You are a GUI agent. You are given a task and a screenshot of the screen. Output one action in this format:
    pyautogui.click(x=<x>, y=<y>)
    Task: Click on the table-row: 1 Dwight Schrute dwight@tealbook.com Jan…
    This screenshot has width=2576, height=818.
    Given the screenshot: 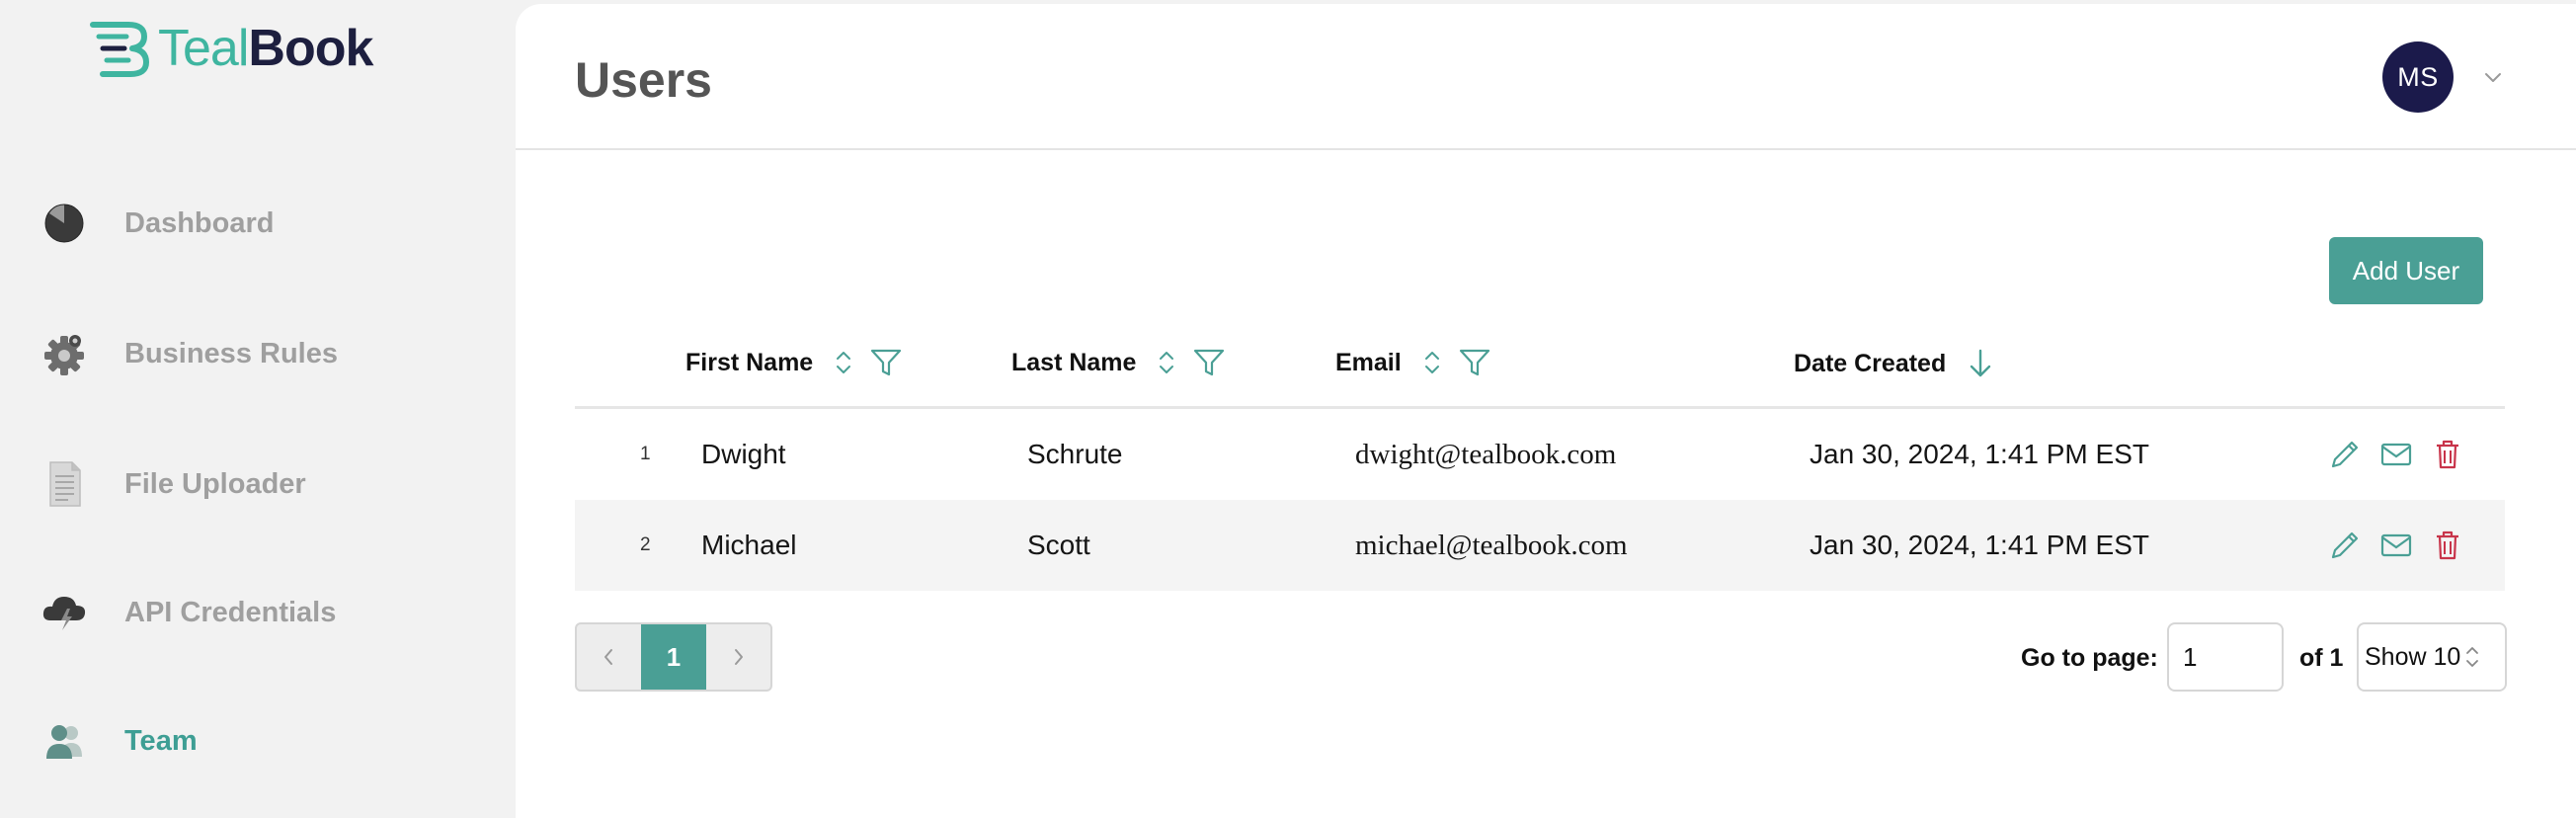 What is the action you would take?
    pyautogui.click(x=1540, y=454)
    